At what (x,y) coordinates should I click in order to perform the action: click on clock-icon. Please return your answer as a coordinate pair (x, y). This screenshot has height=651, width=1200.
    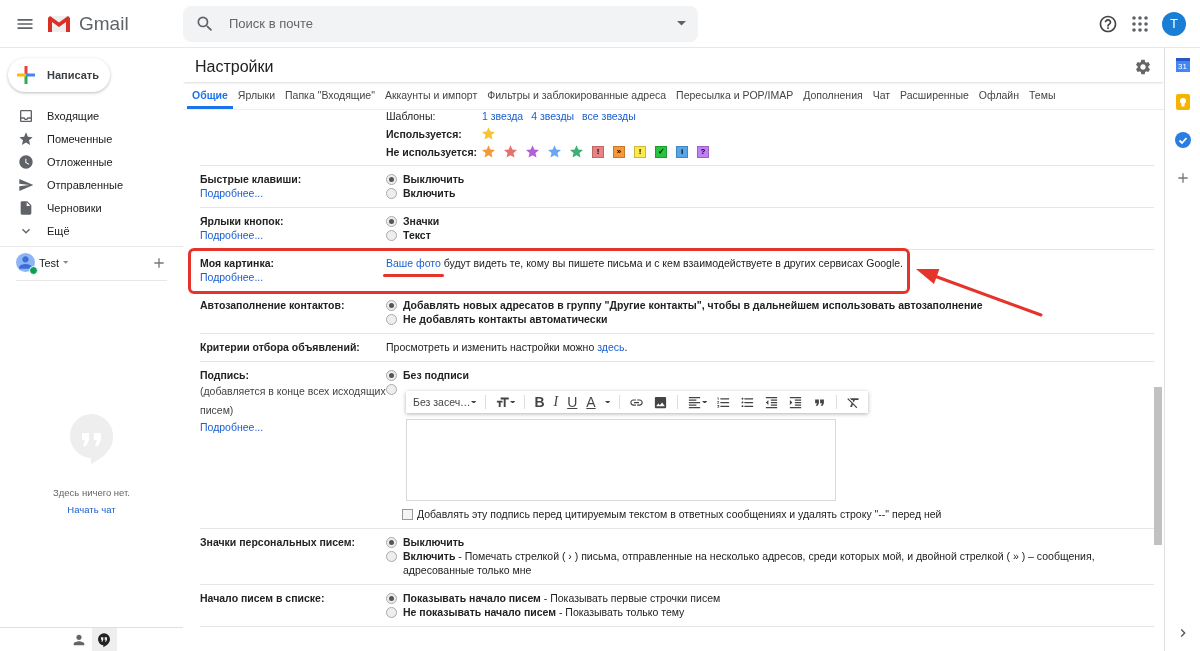
    Looking at the image, I should click on (26, 161).